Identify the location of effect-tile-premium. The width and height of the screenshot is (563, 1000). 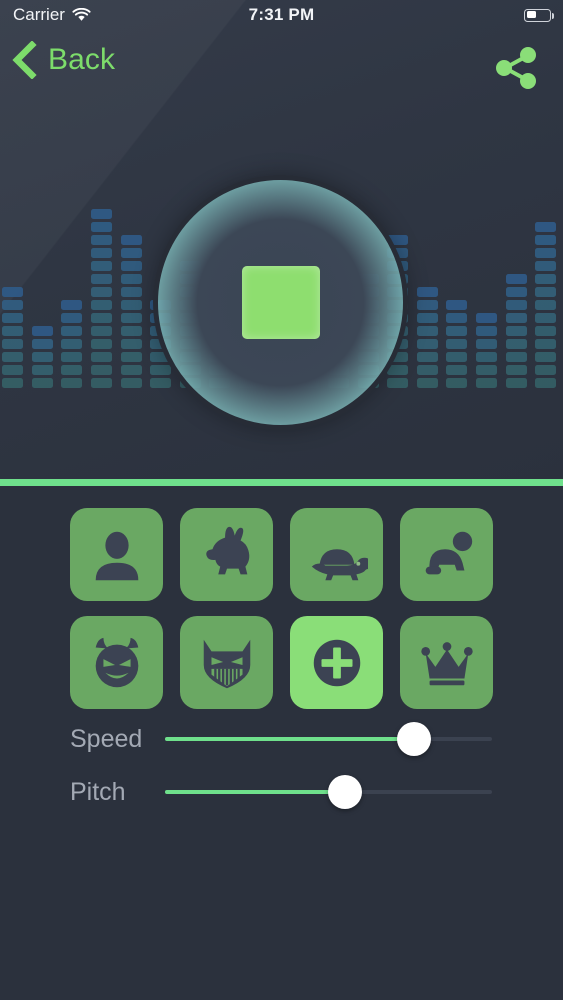
(446, 662).